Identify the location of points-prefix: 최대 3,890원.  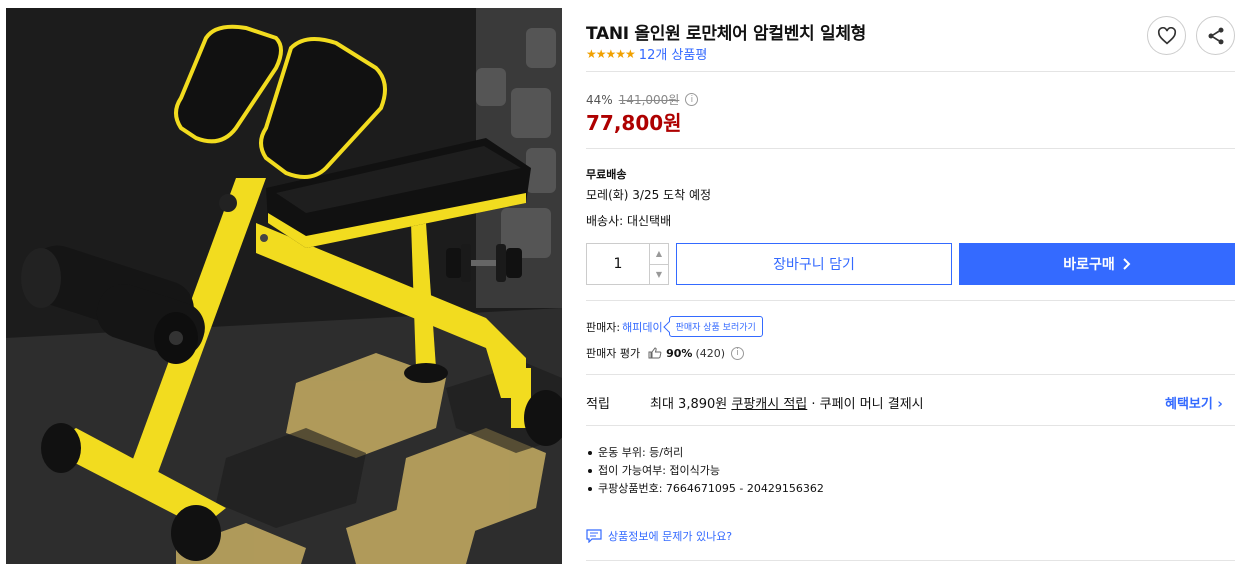
(691, 404).